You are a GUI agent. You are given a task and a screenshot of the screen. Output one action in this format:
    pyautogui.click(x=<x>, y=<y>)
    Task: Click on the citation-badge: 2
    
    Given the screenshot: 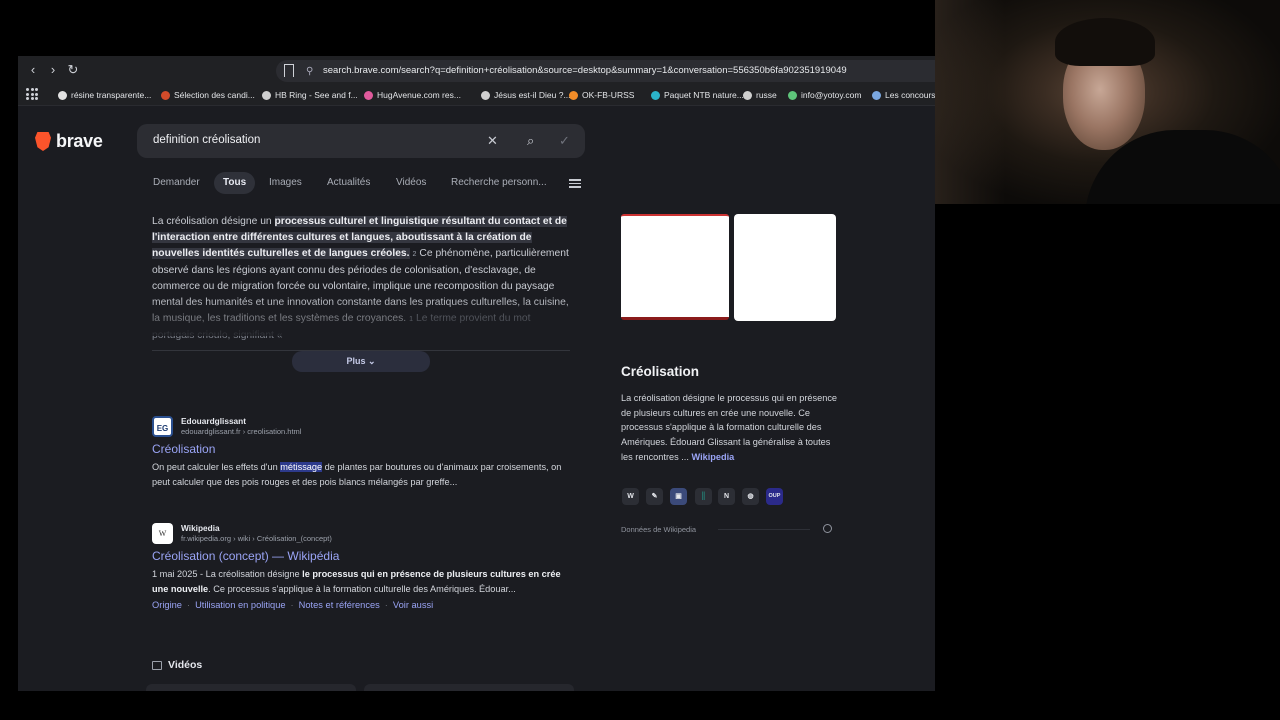 What is the action you would take?
    pyautogui.click(x=415, y=254)
    